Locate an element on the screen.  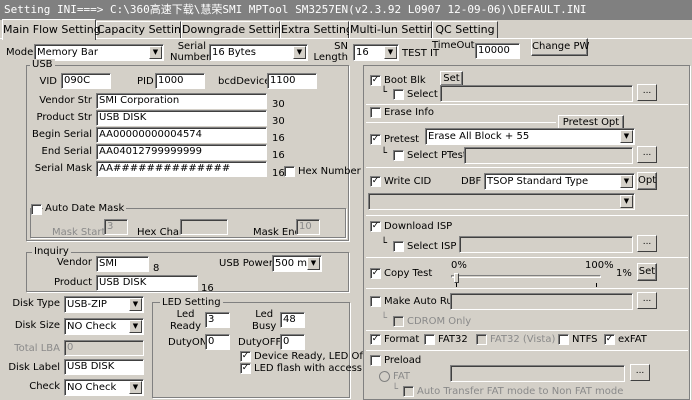
hex-number-checkbox is located at coordinates (289, 171).